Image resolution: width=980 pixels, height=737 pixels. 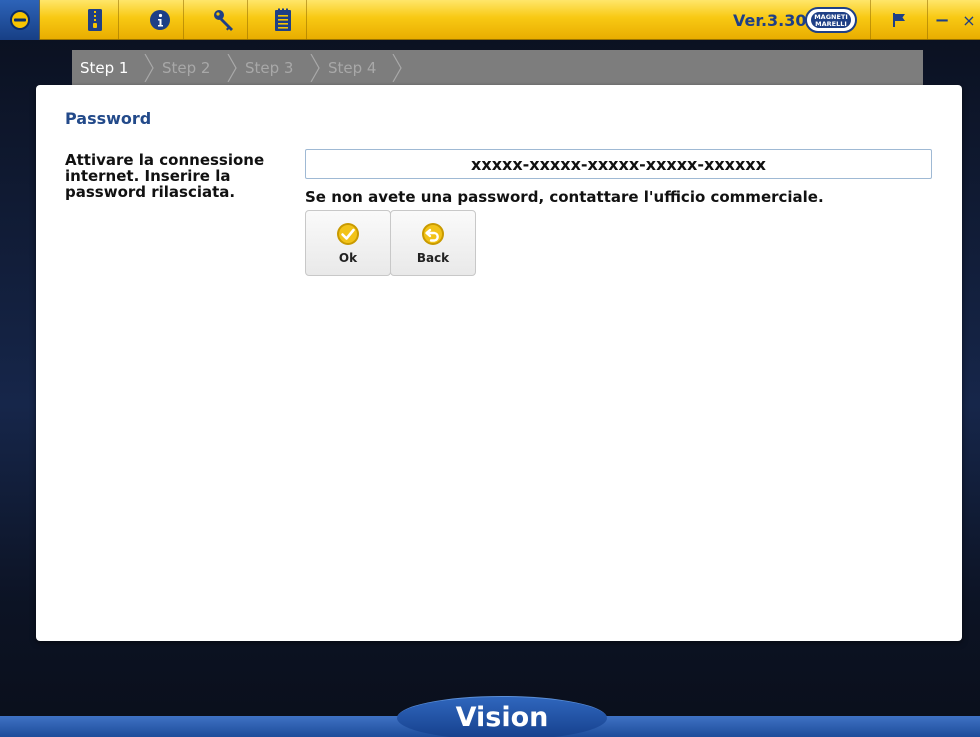 I want to click on ok-label: Ok, so click(x=348, y=258).